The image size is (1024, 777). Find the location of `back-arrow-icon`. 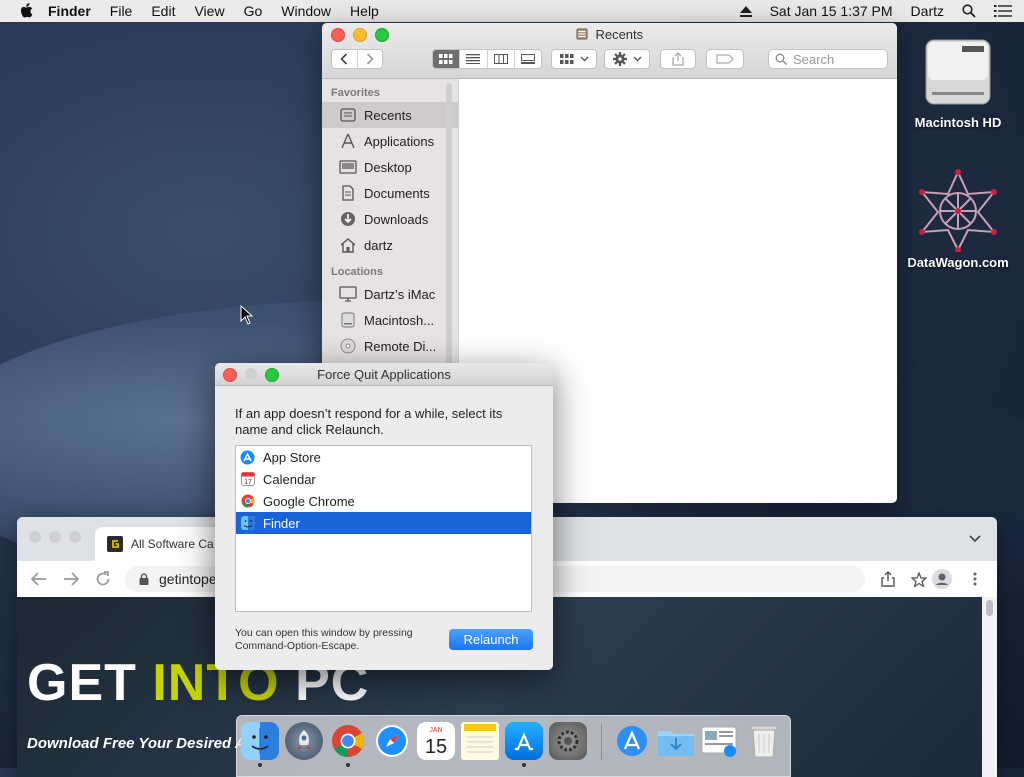

back-arrow-icon is located at coordinates (39, 579).